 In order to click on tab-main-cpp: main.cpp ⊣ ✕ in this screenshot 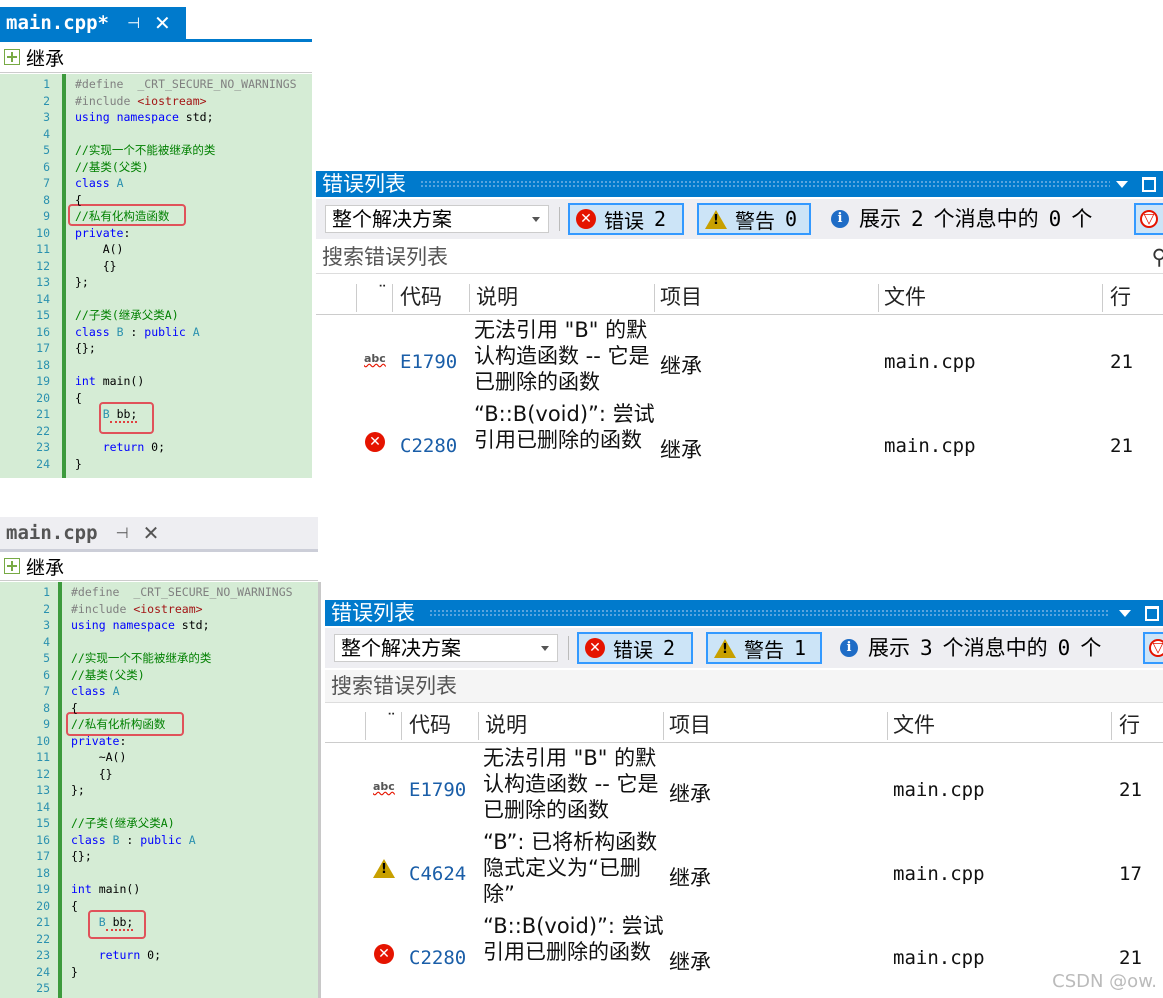, I will do `click(159, 533)`.